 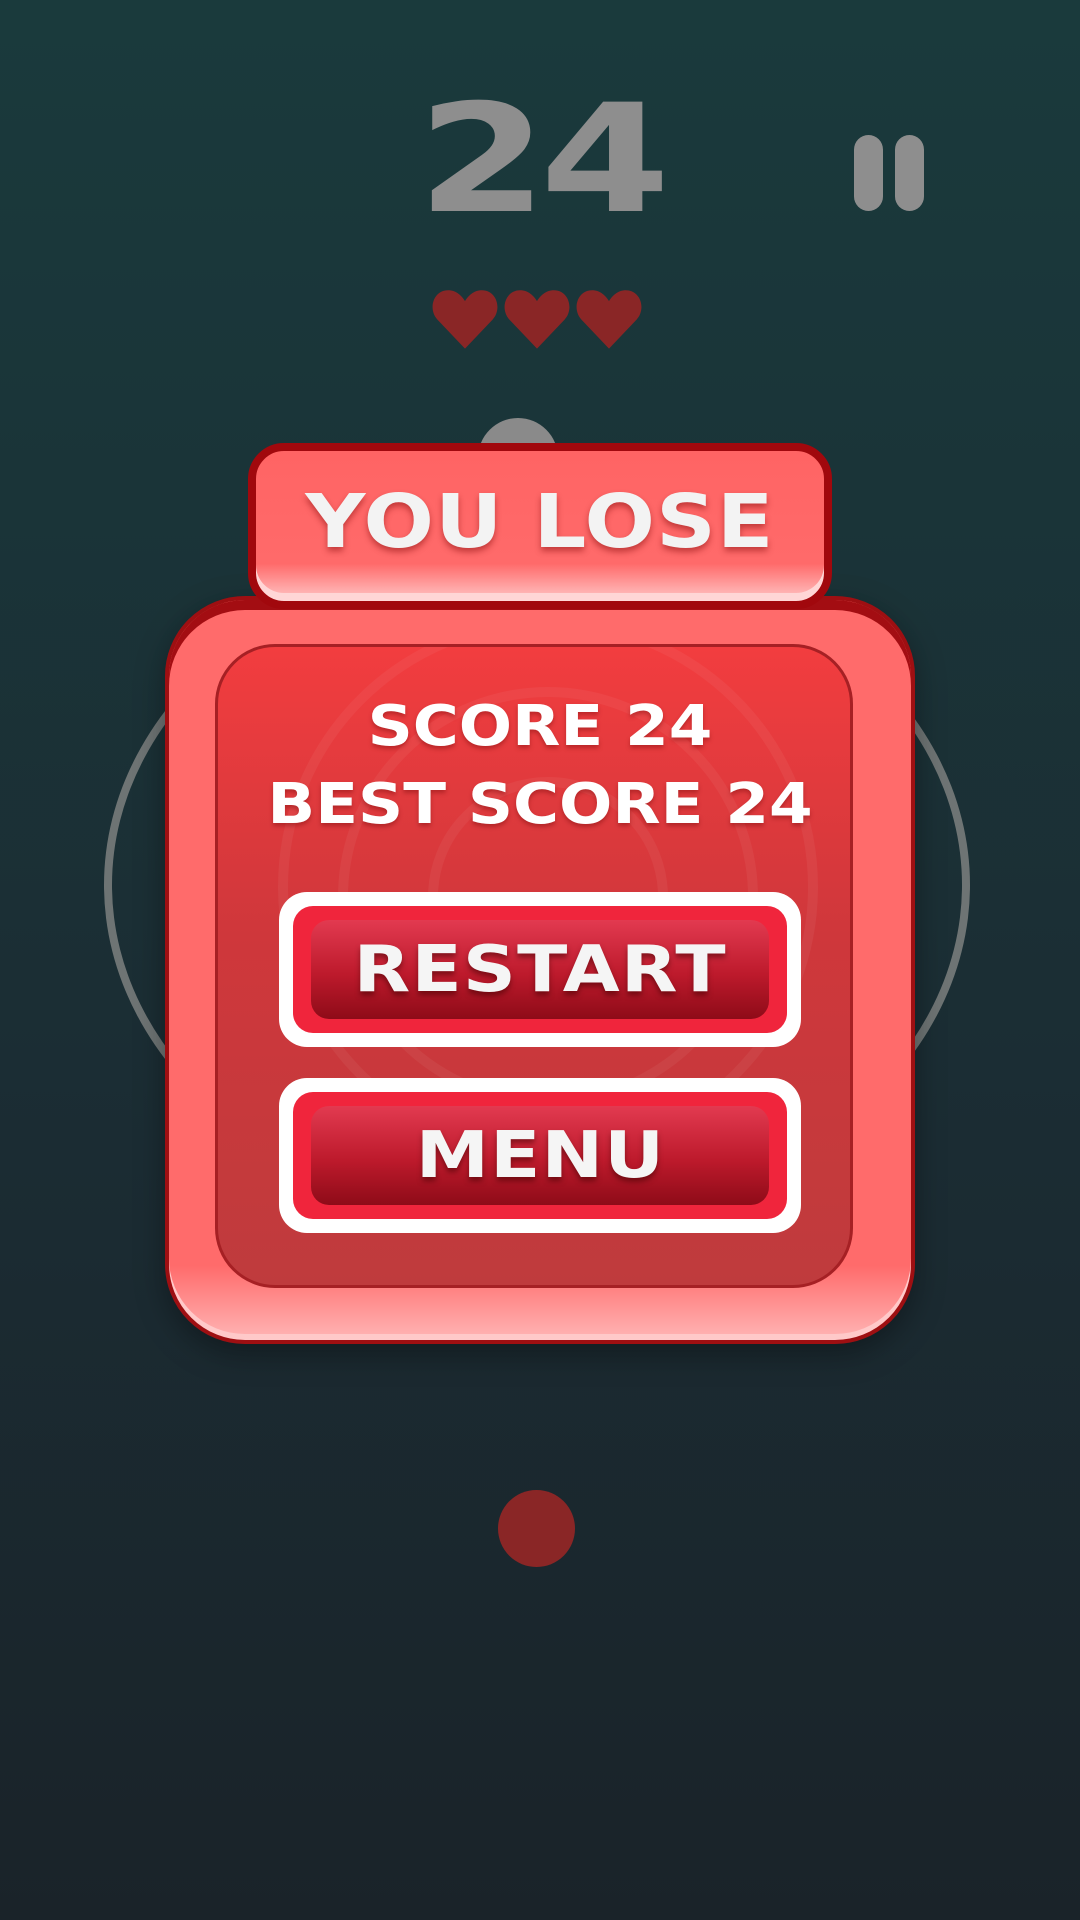 I want to click on best-score: BEST SCORE 24, so click(x=540, y=804).